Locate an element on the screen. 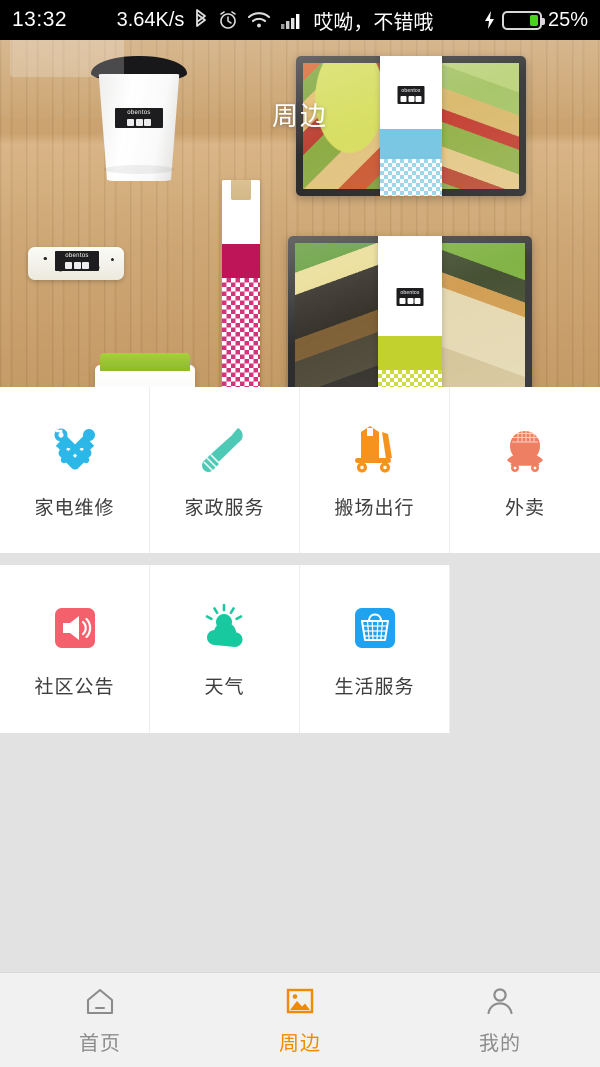 The height and width of the screenshot is (1067, 600). service-item-moving-transport: 搬场出行 is located at coordinates (375, 470).